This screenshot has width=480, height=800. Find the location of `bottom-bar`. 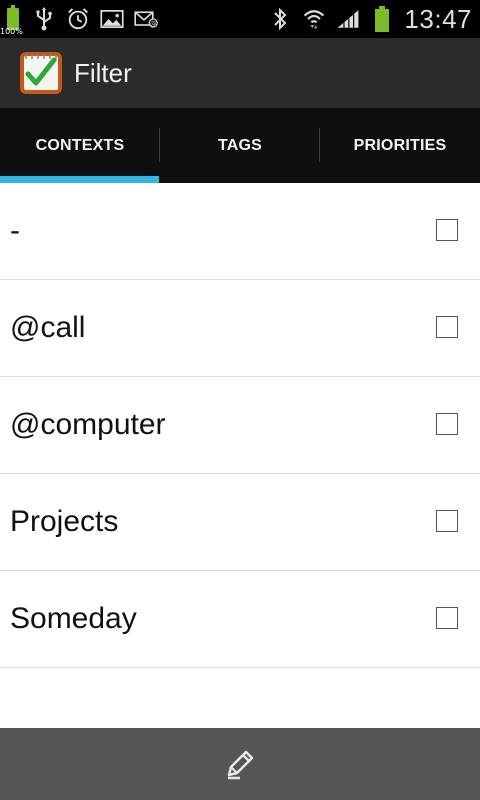

bottom-bar is located at coordinates (240, 764).